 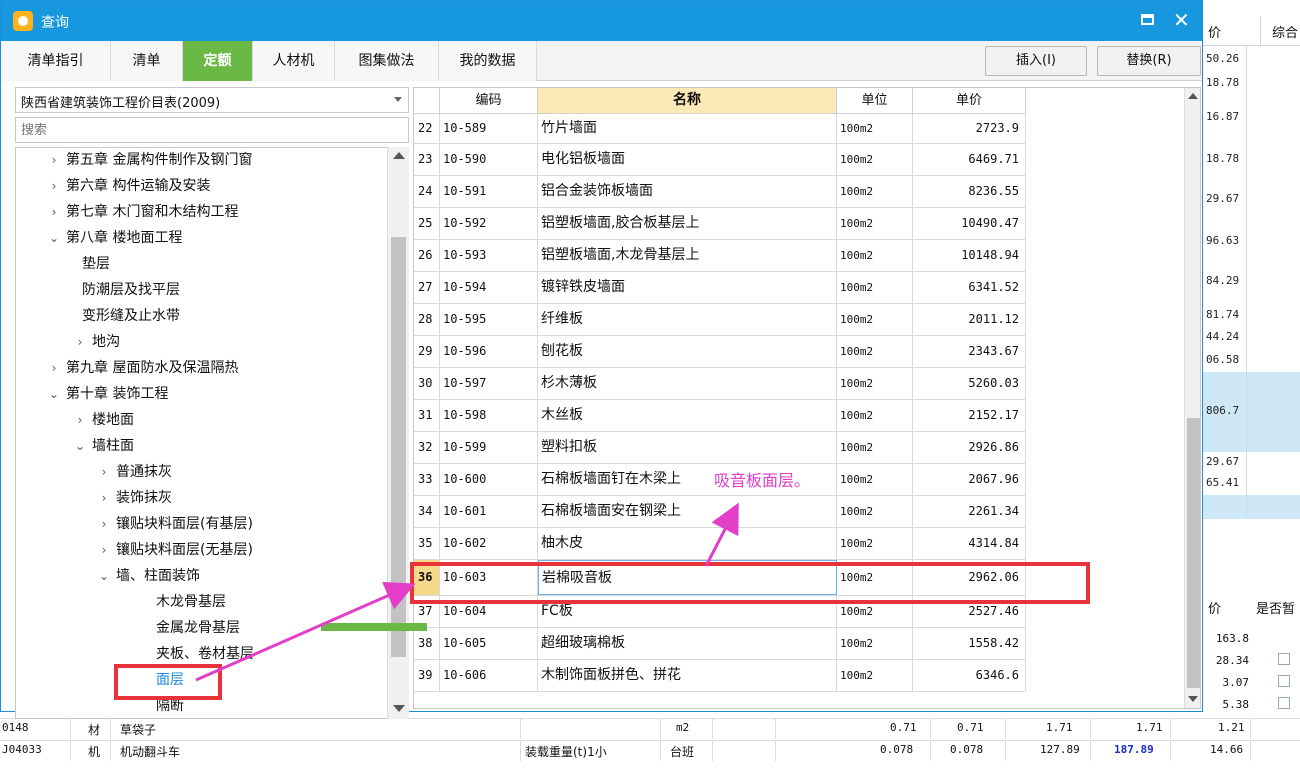 I want to click on replace-button: 替换(R), so click(x=1149, y=61).